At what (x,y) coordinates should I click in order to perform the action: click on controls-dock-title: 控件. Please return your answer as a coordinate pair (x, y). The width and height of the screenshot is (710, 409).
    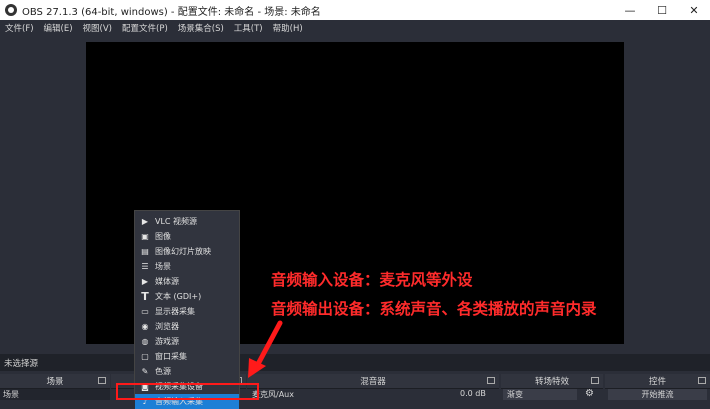
    Looking at the image, I should click on (657, 382).